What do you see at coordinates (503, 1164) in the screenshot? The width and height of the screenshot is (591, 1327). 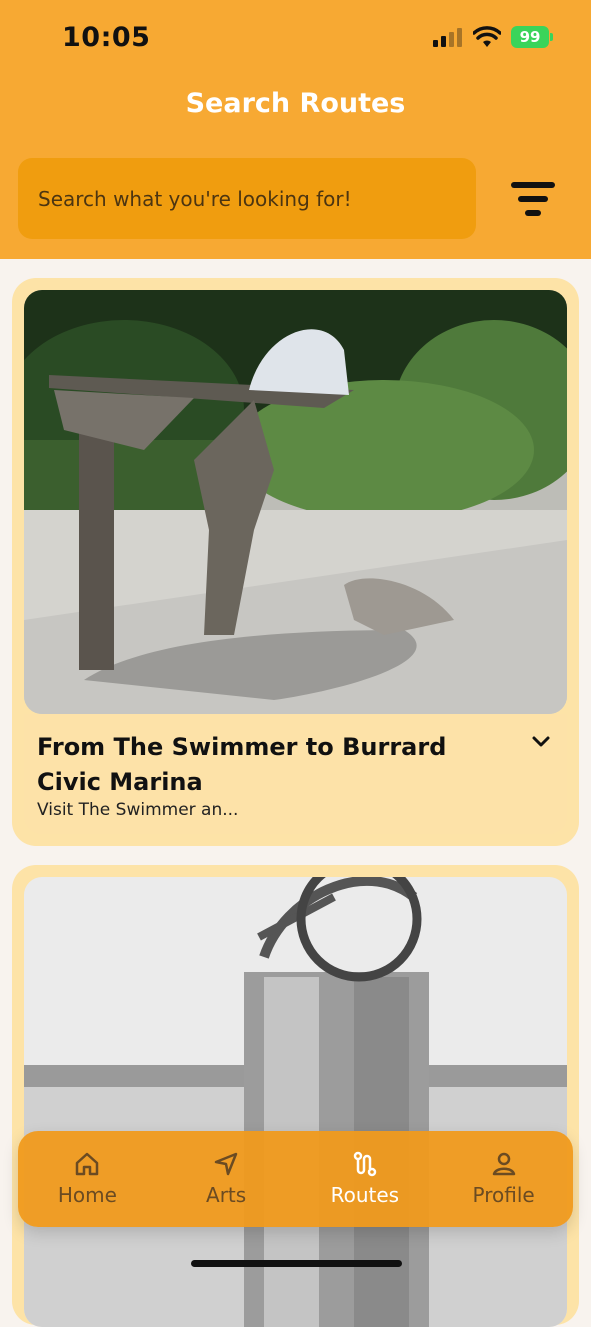 I see `user-icon` at bounding box center [503, 1164].